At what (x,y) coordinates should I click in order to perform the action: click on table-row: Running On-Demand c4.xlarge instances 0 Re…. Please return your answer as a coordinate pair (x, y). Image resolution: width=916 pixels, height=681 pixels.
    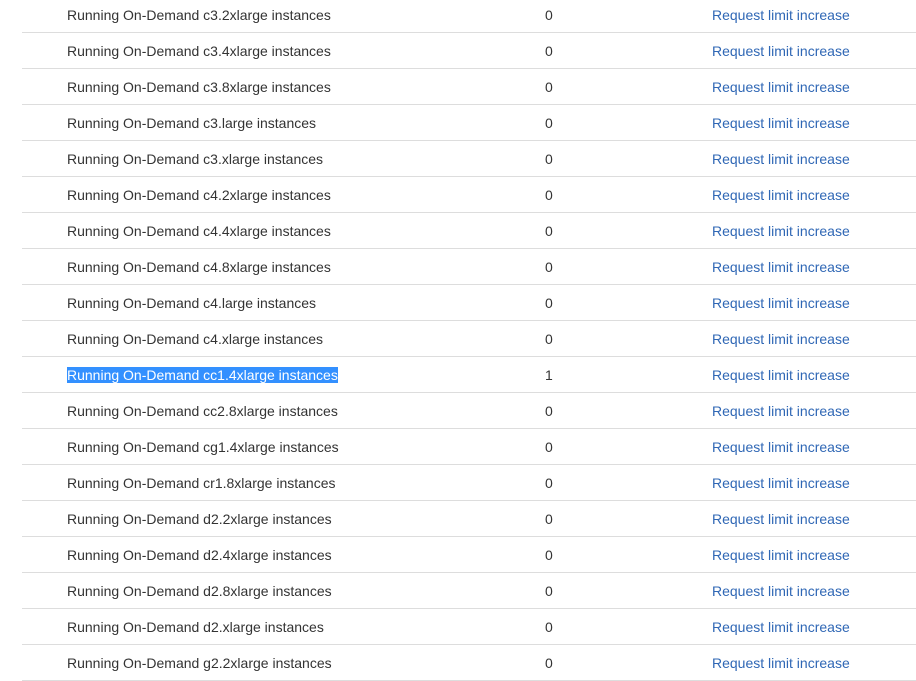
    Looking at the image, I should click on (469, 339).